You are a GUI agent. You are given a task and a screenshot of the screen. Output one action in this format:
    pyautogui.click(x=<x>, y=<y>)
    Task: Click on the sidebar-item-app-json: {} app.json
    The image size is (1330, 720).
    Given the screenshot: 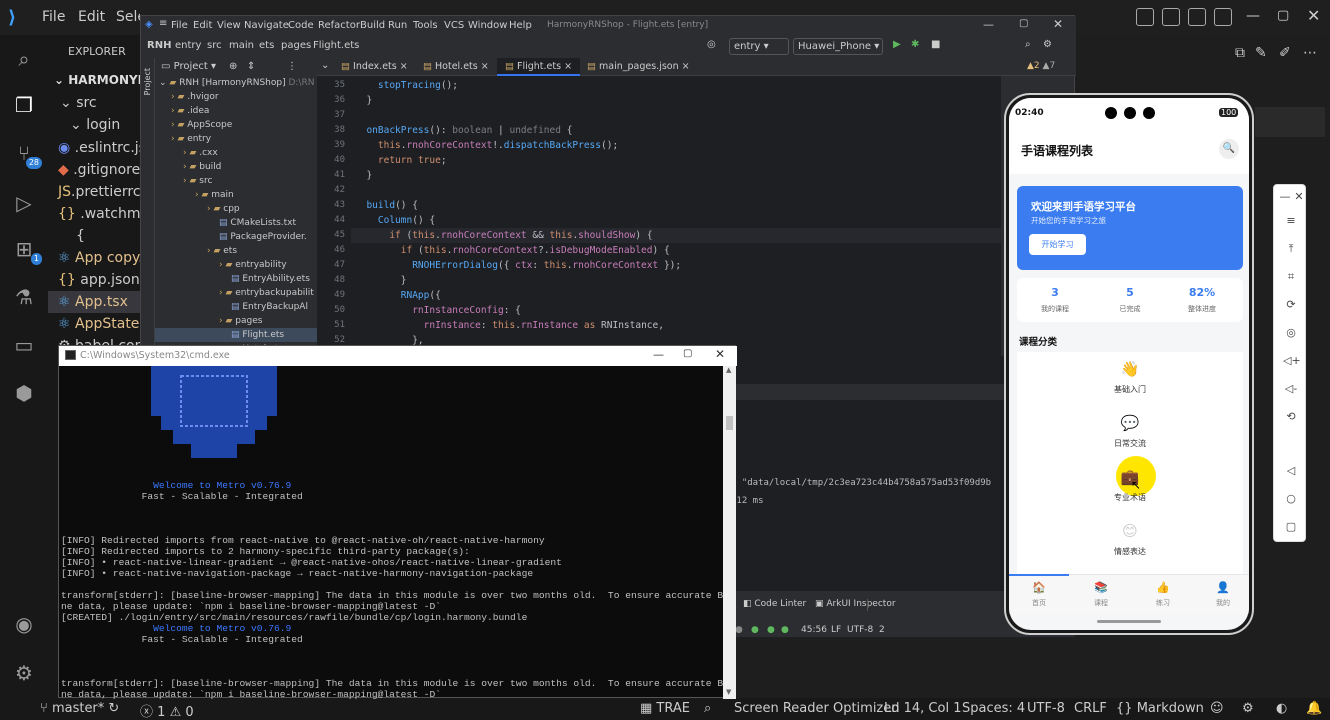 What is the action you would take?
    pyautogui.click(x=94, y=280)
    